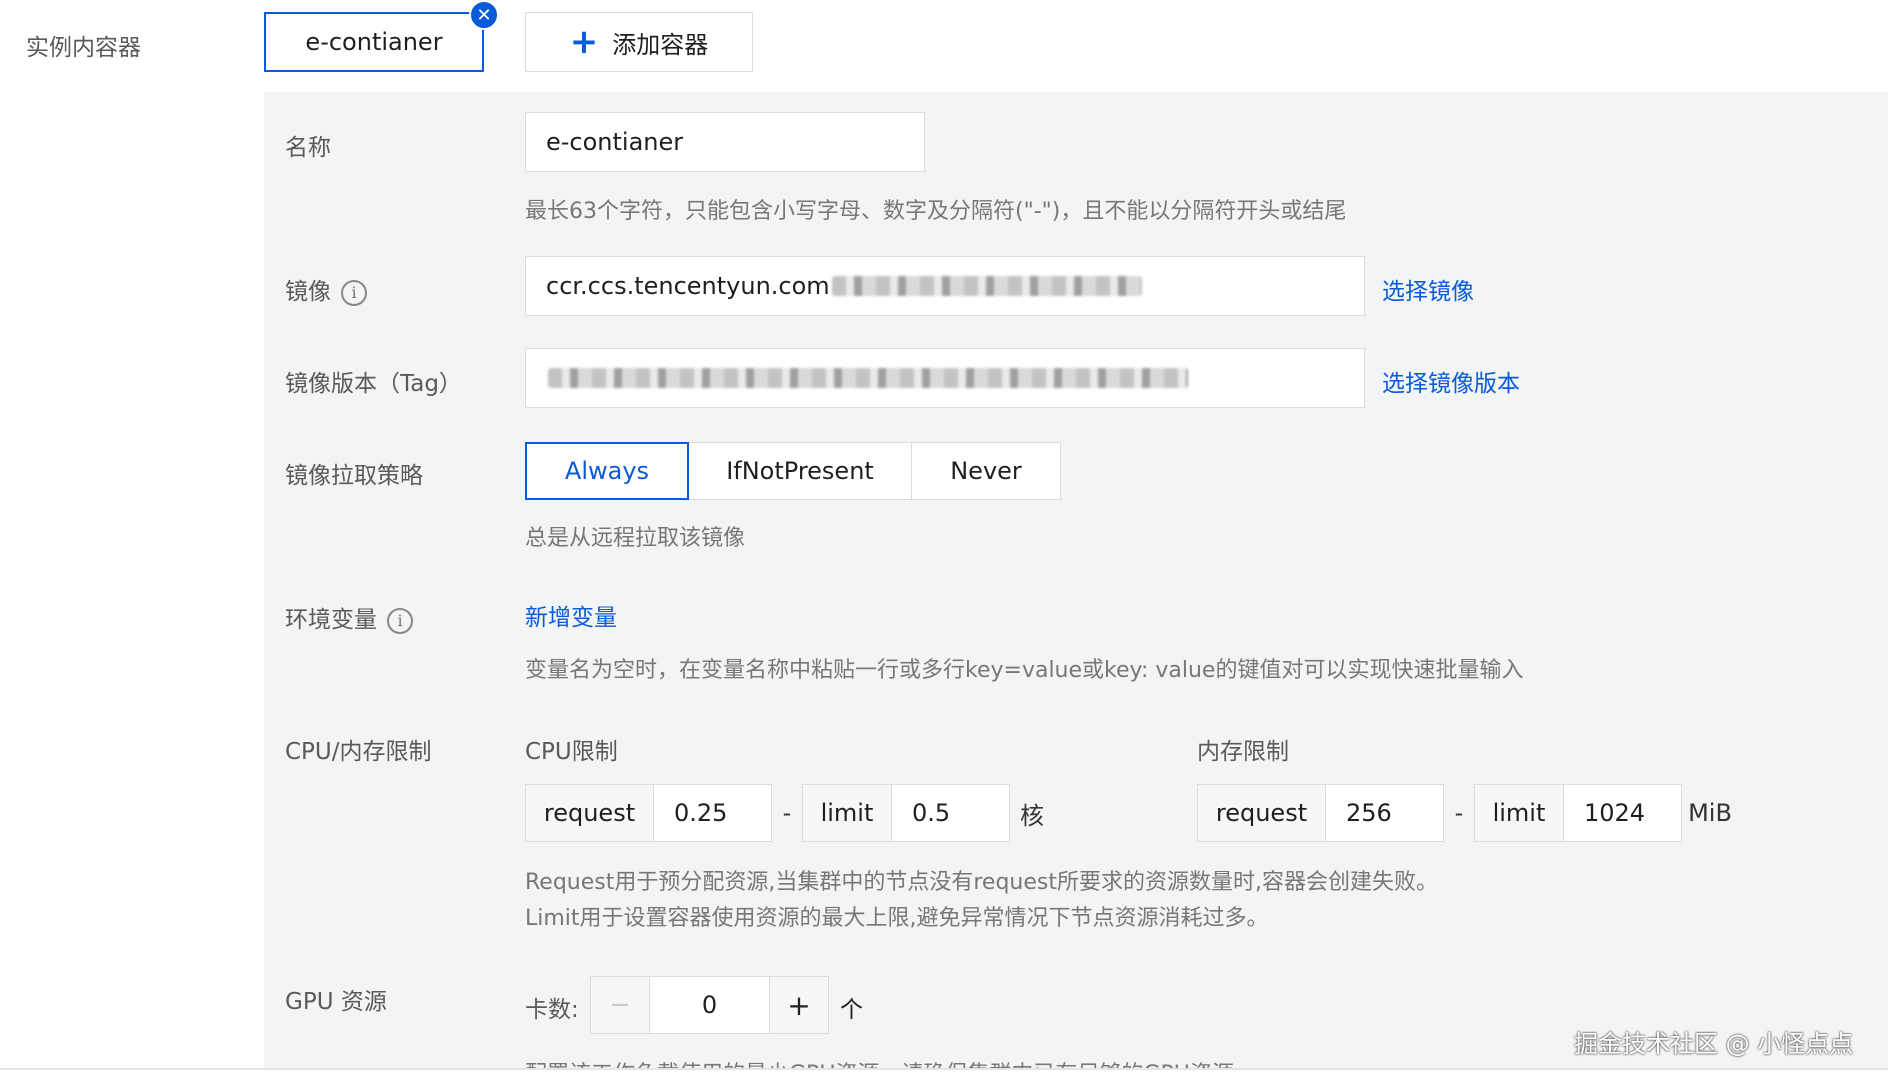 This screenshot has width=1888, height=1084. I want to click on plus-icon: +, so click(584, 42).